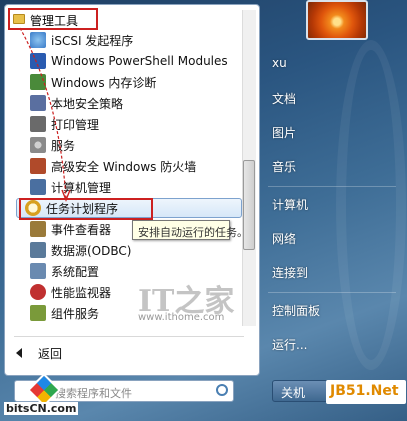 Image resolution: width=407 pixels, height=421 pixels. What do you see at coordinates (87, 103) in the screenshot?
I see `program-label: 本地安全策略` at bounding box center [87, 103].